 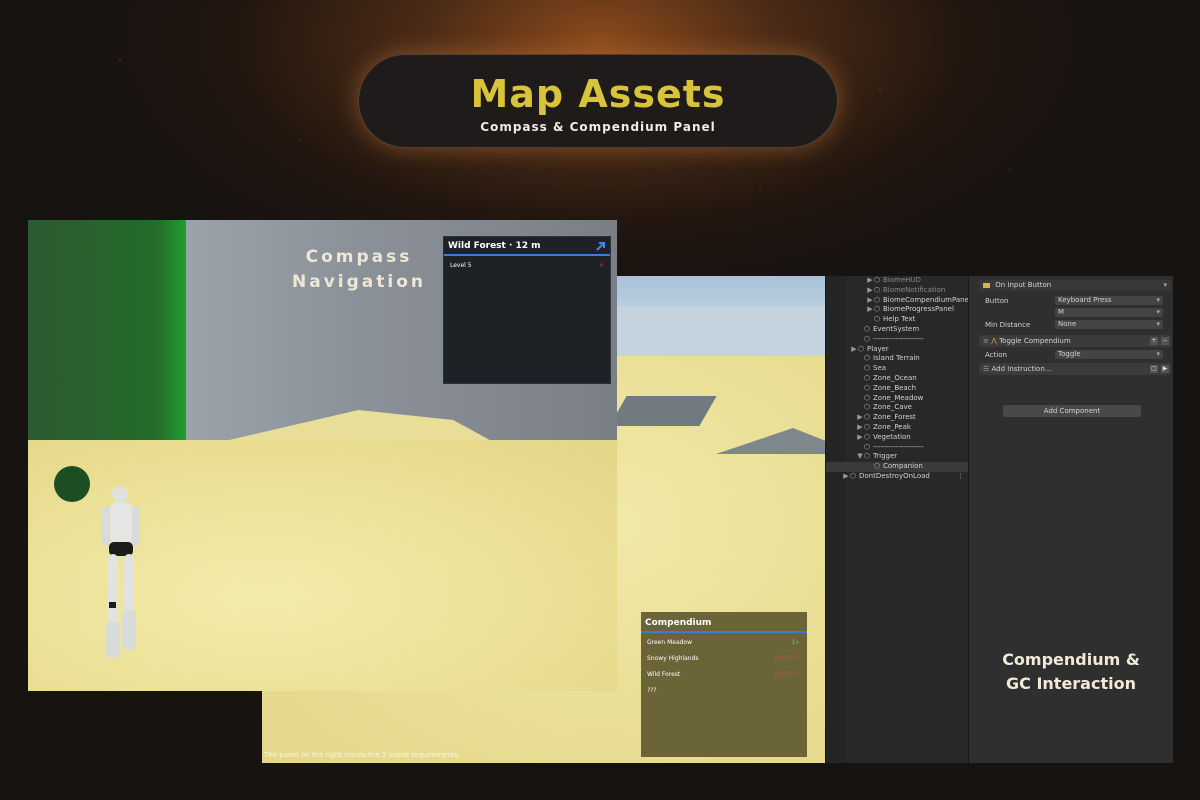 I want to click on hierarchy-item: ▶⬡ BiomeProgressPanel, so click(x=897, y=310).